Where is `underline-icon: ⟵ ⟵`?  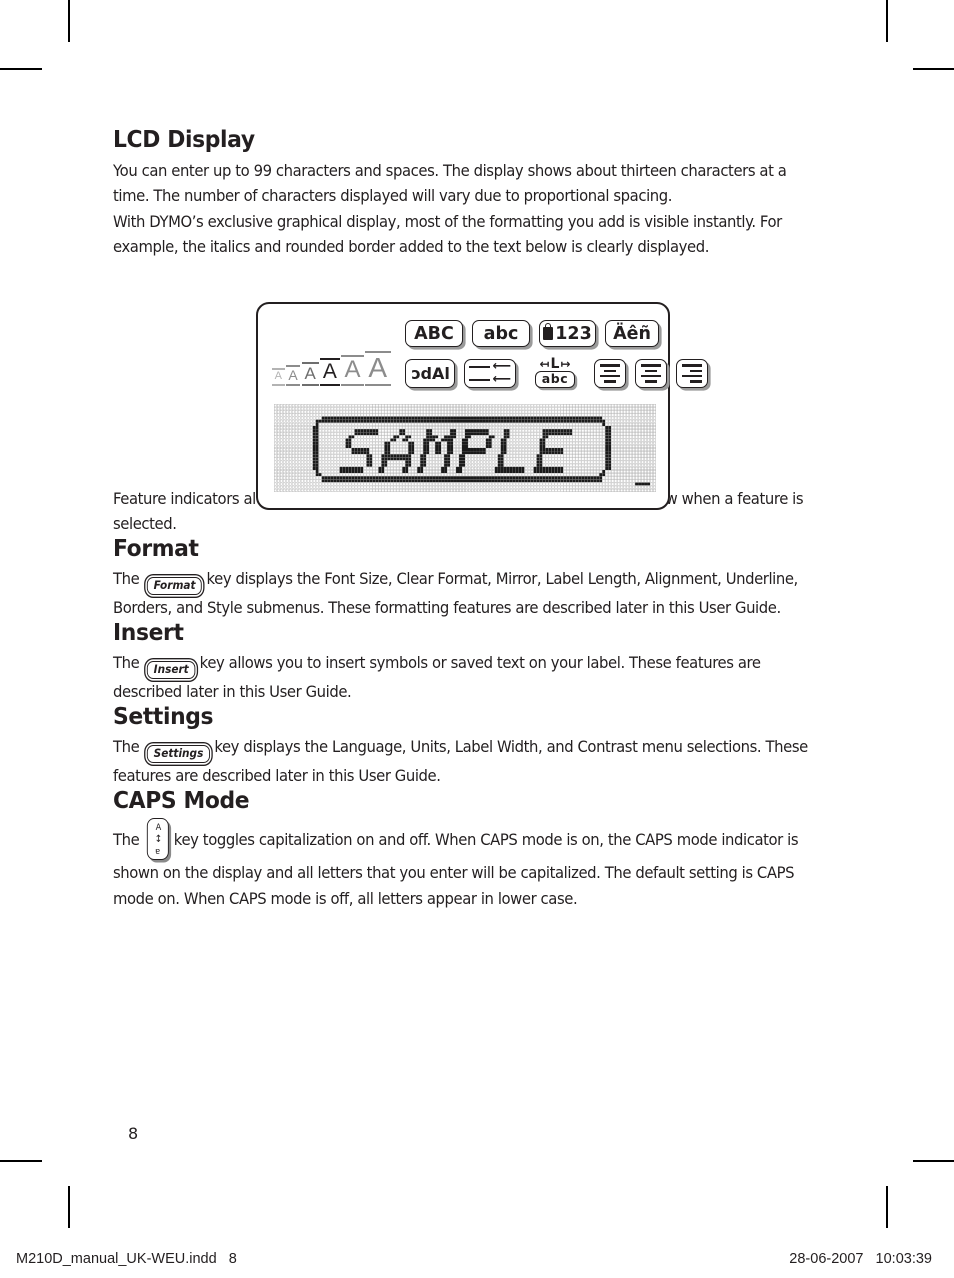
underline-icon: ⟵ ⟵ is located at coordinates (490, 373).